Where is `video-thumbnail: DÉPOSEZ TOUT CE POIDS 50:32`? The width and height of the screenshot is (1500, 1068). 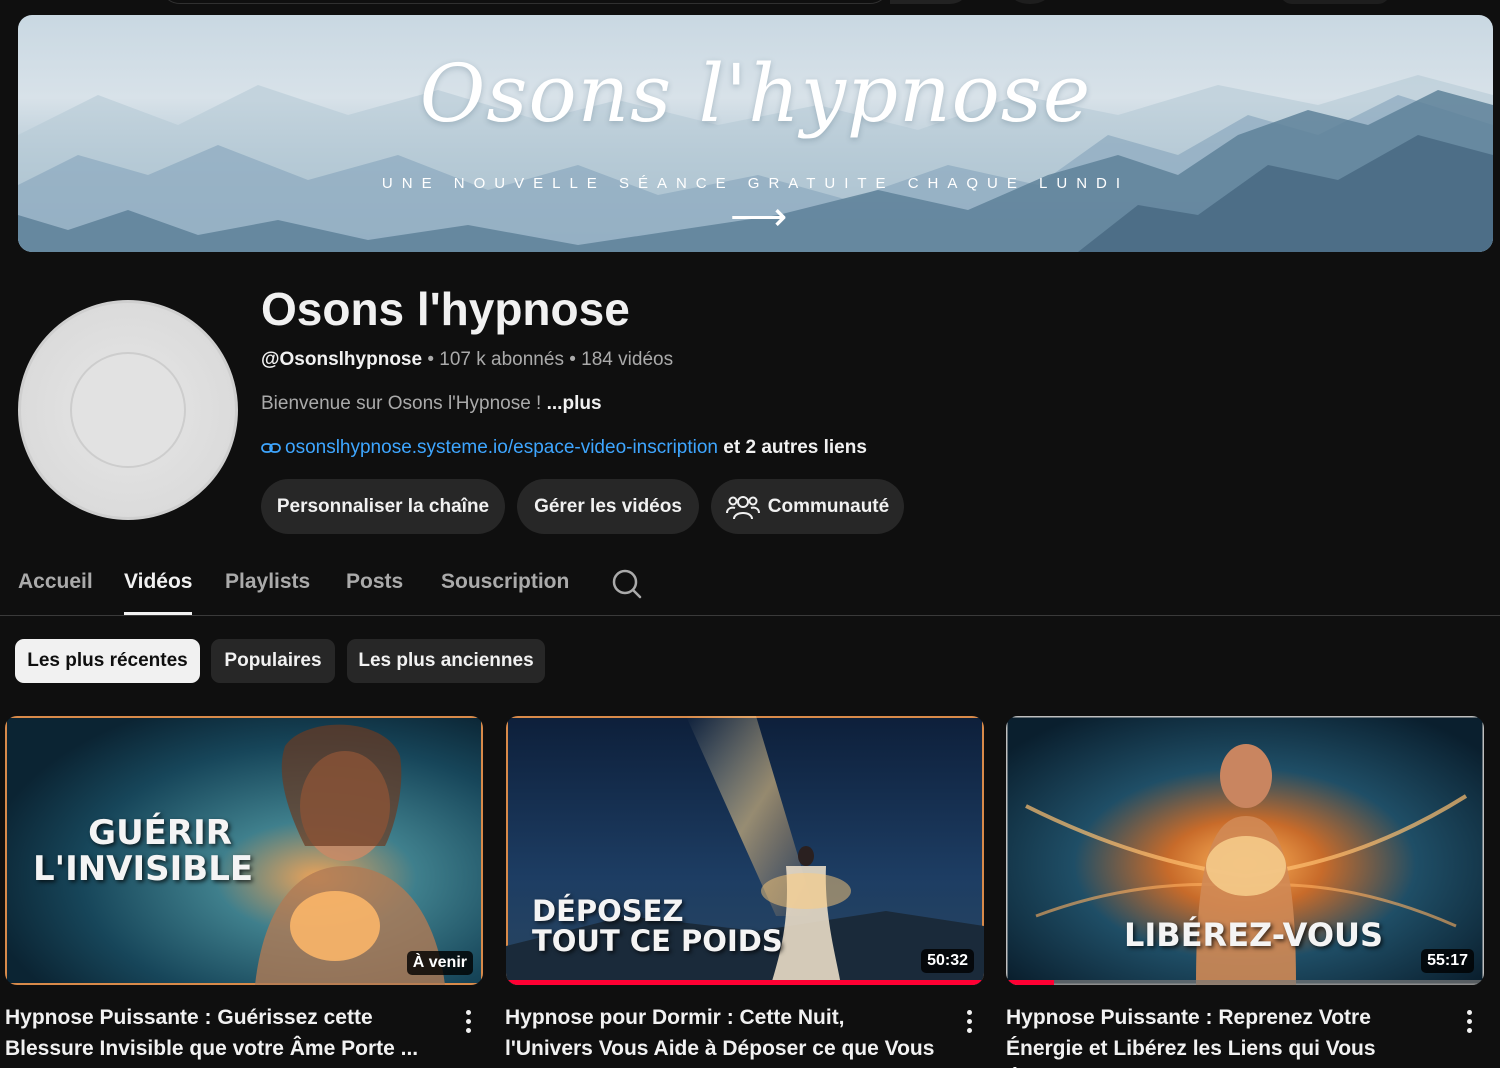
video-thumbnail: DÉPOSEZ TOUT CE POIDS 50:32 is located at coordinates (745, 850).